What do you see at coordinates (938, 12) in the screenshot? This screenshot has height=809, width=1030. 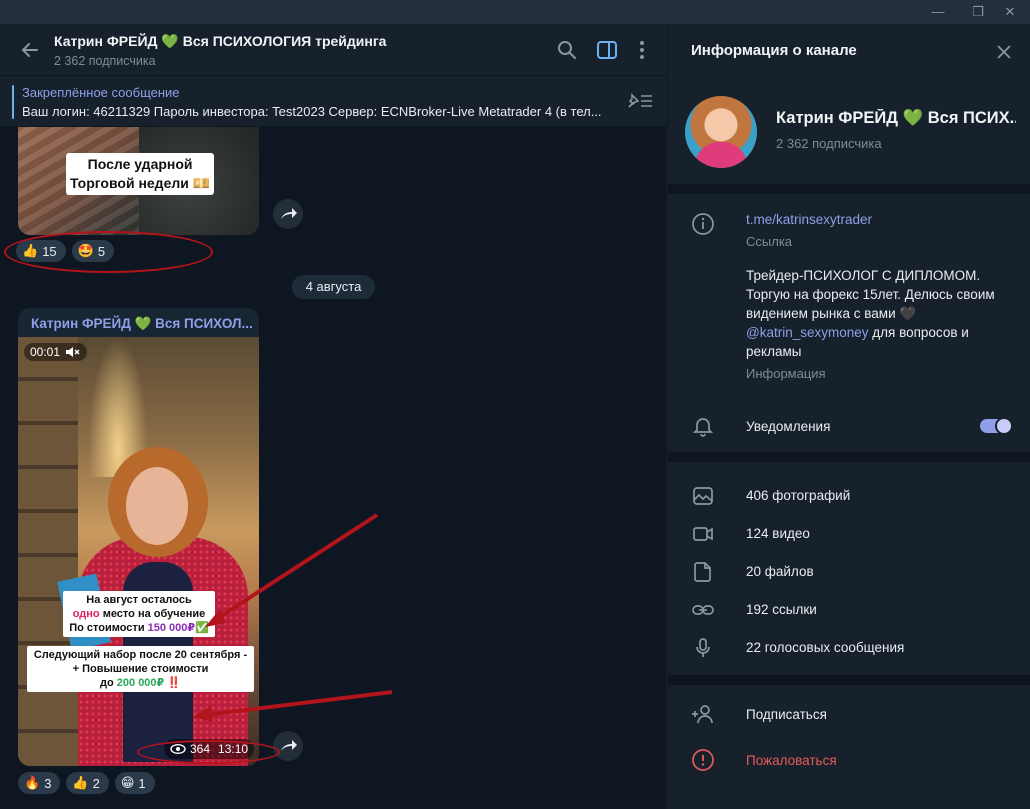 I see `minimize-button: —` at bounding box center [938, 12].